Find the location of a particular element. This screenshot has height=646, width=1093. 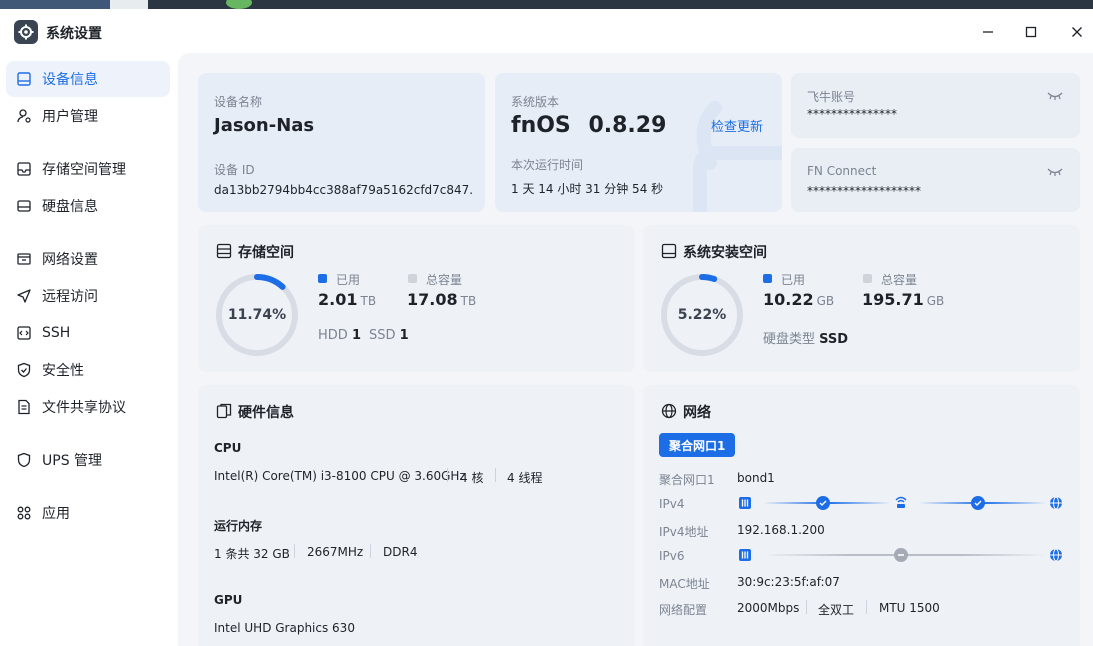

sidebar-item-label: 用户管理 is located at coordinates (70, 117).